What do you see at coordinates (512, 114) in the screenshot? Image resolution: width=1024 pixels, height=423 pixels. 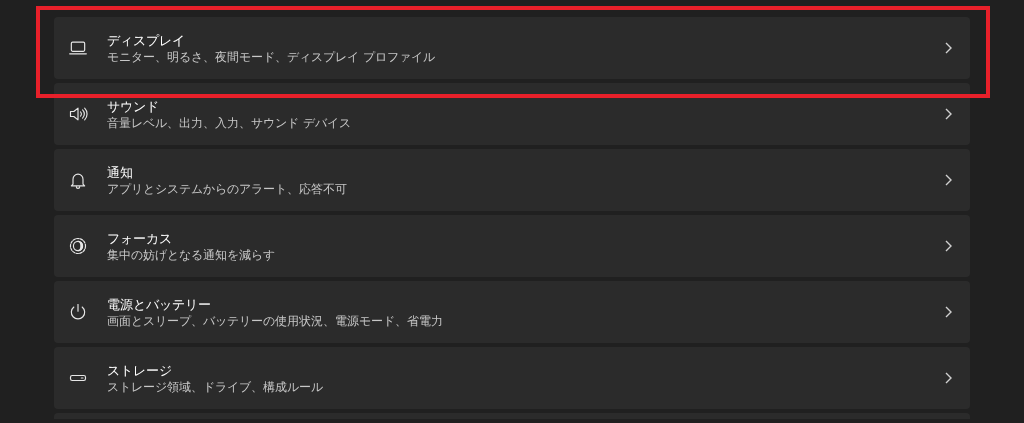 I see `settings-item: サウンド 音量レベル、出力、入力、サウンド デバイス` at bounding box center [512, 114].